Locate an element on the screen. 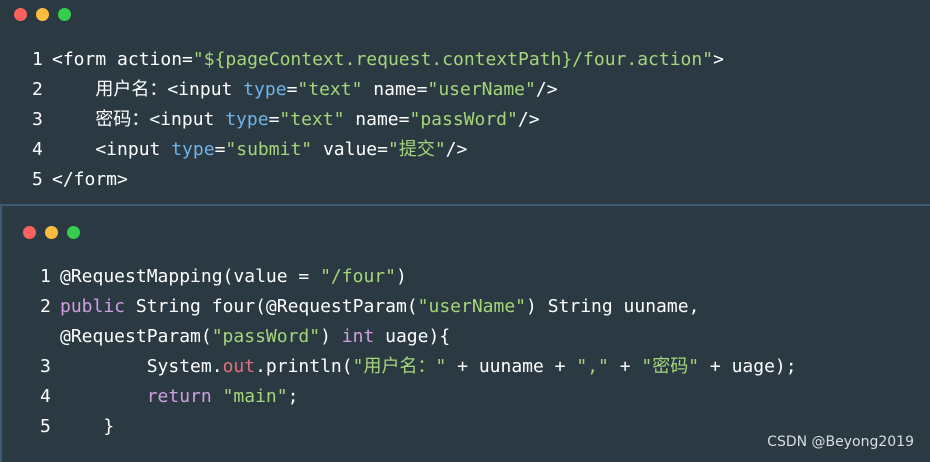 This screenshot has height=462, width=930. code-token: return is located at coordinates (179, 396).